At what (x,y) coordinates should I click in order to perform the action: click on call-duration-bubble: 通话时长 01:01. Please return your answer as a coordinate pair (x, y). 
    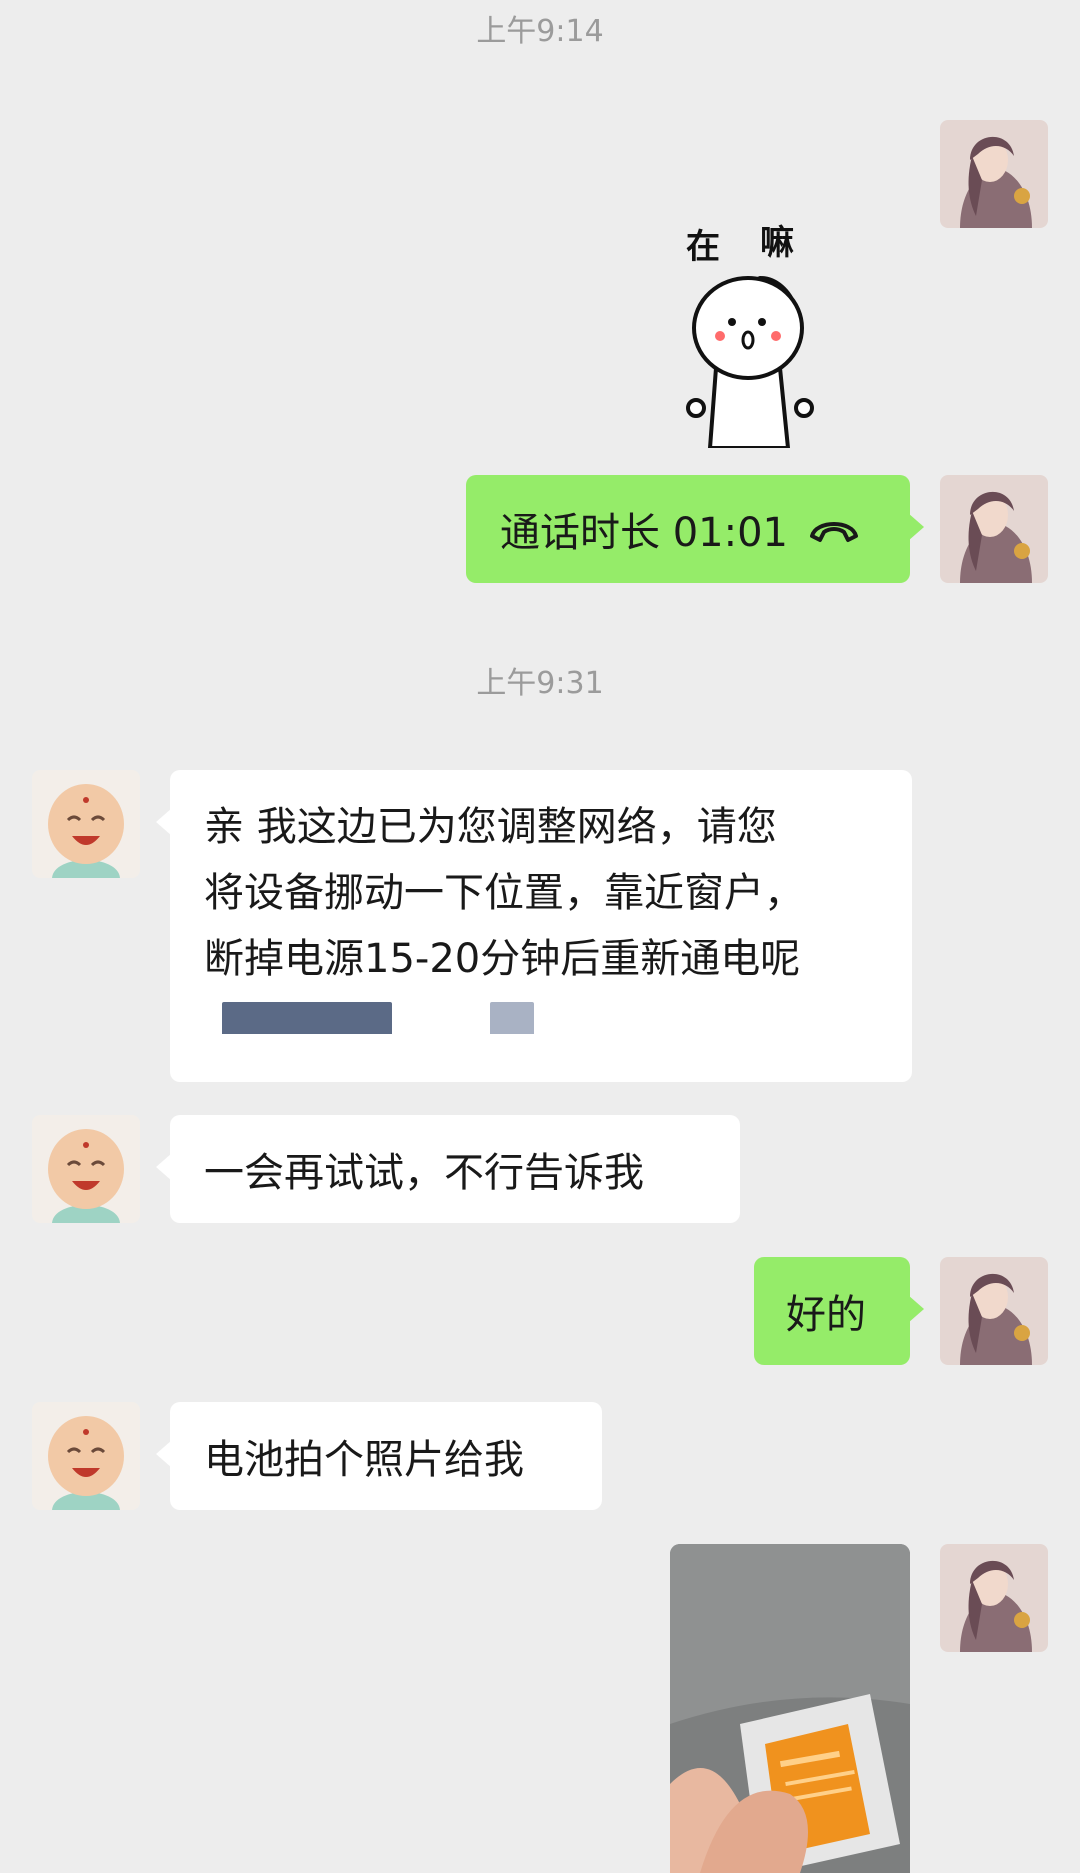
    Looking at the image, I should click on (695, 529).